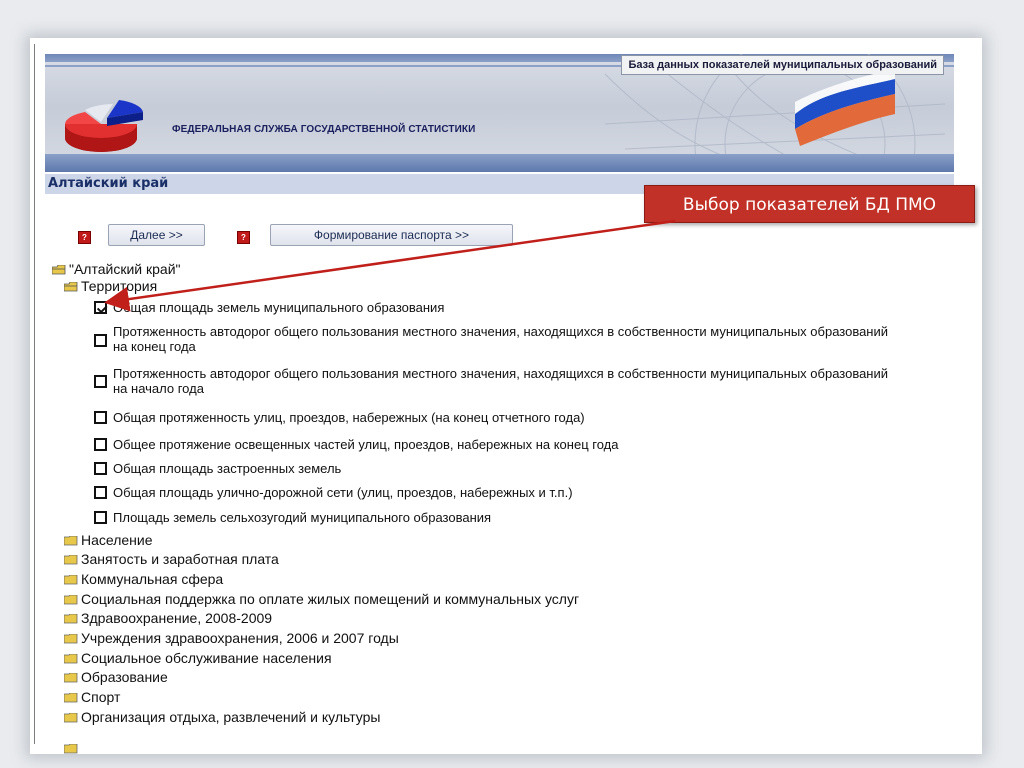 Image resolution: width=1024 pixels, height=768 pixels. I want to click on tree-section: Население, so click(108, 540).